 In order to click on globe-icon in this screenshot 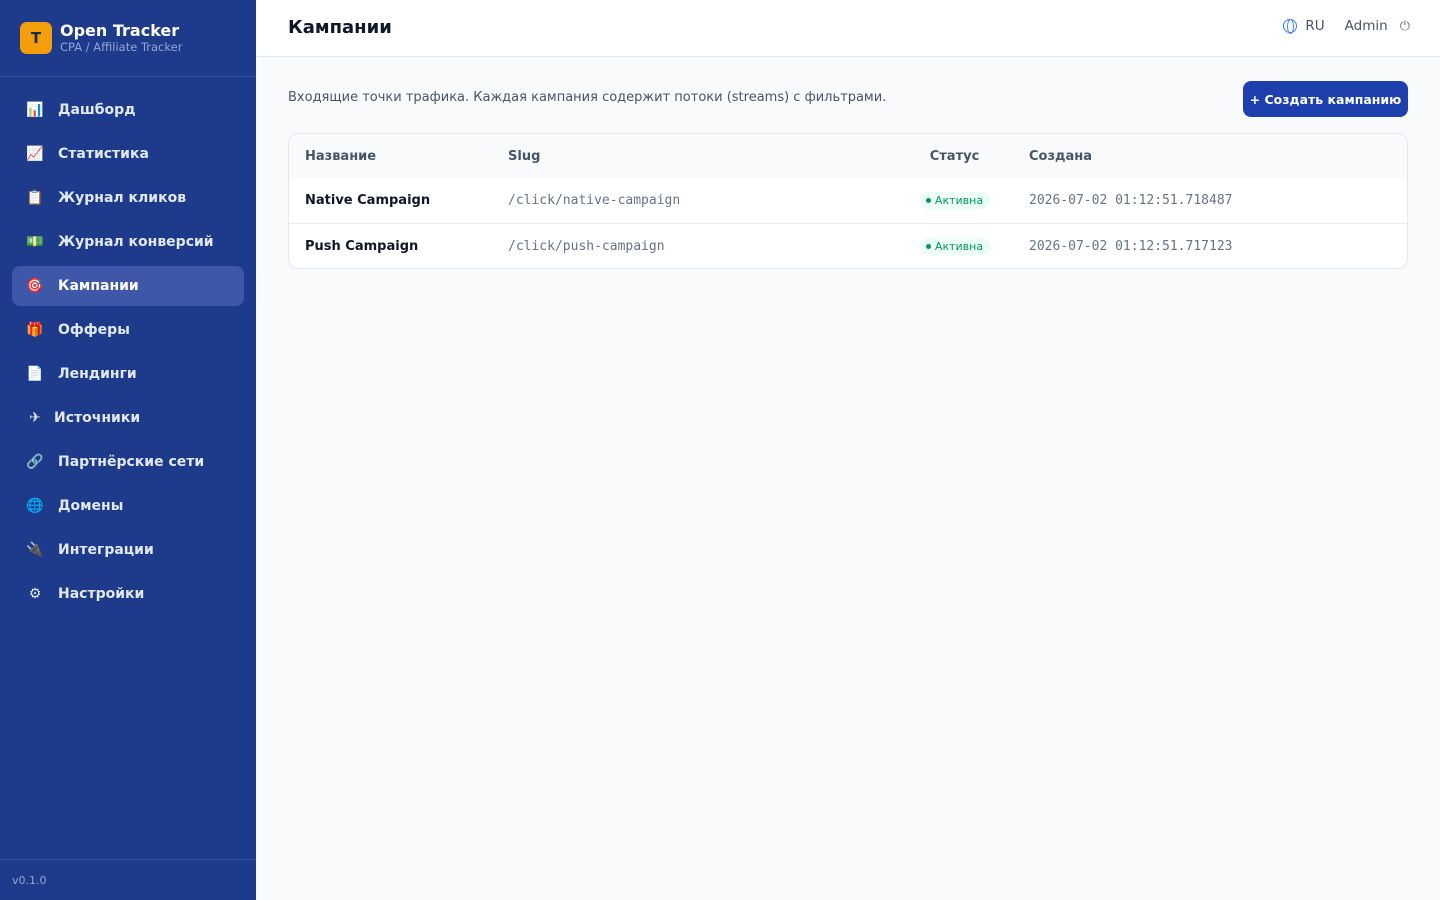, I will do `click(1290, 26)`.